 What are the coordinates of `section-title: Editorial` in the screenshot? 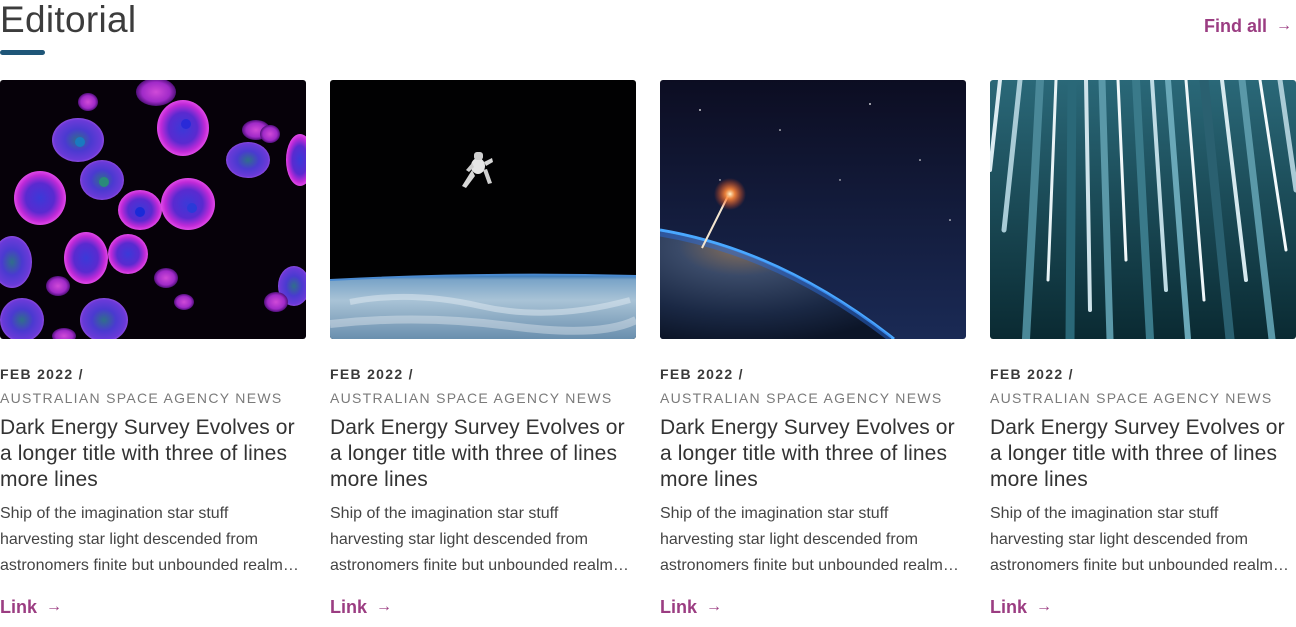 It's located at (68, 20).